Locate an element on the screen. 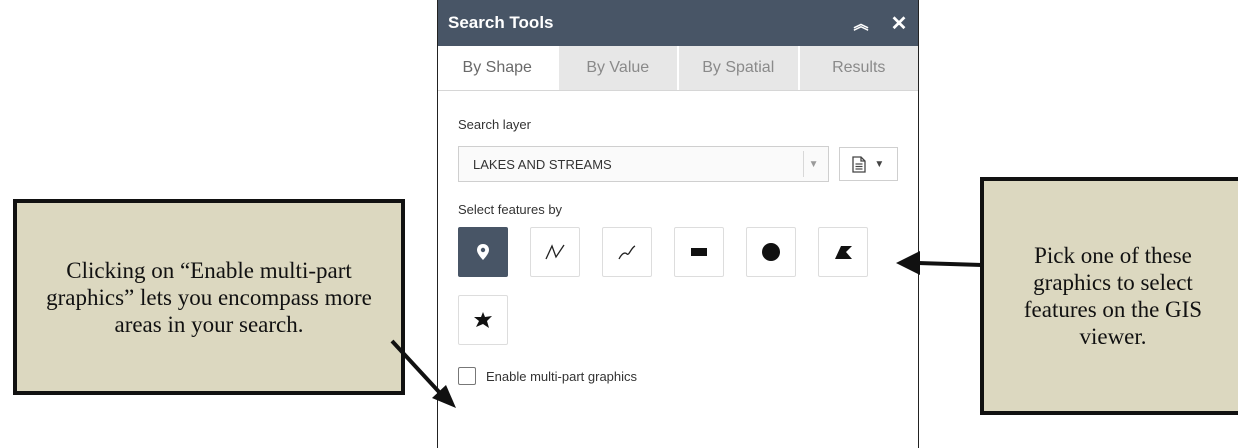 The image size is (1238, 448). chevron-down-icon: ▼ is located at coordinates (813, 164).